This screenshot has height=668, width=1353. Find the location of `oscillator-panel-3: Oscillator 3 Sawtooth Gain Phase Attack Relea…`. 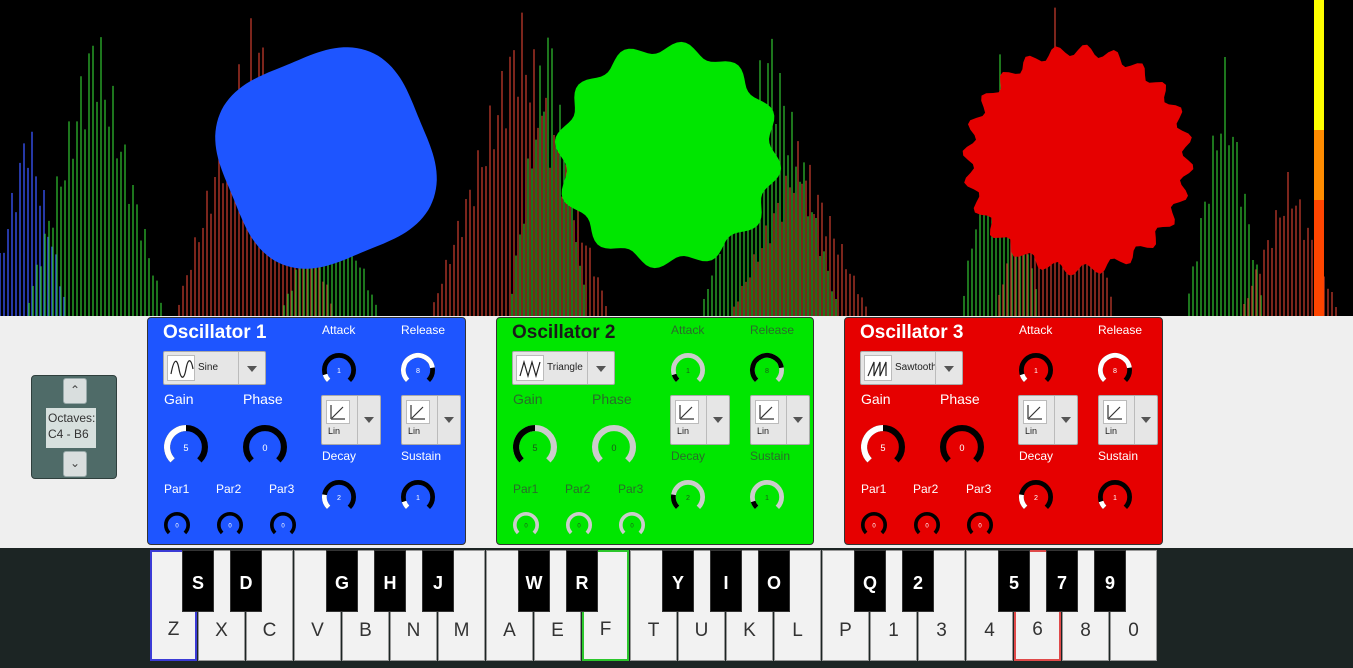

oscillator-panel-3: Oscillator 3 Sawtooth Gain Phase Attack Relea… is located at coordinates (1003, 431).